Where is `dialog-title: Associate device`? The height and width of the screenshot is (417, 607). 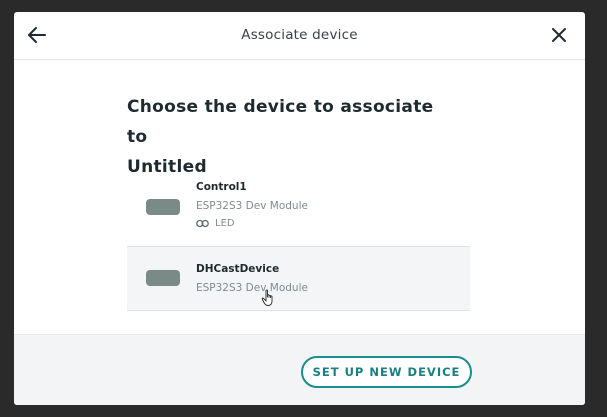 dialog-title: Associate device is located at coordinates (299, 35).